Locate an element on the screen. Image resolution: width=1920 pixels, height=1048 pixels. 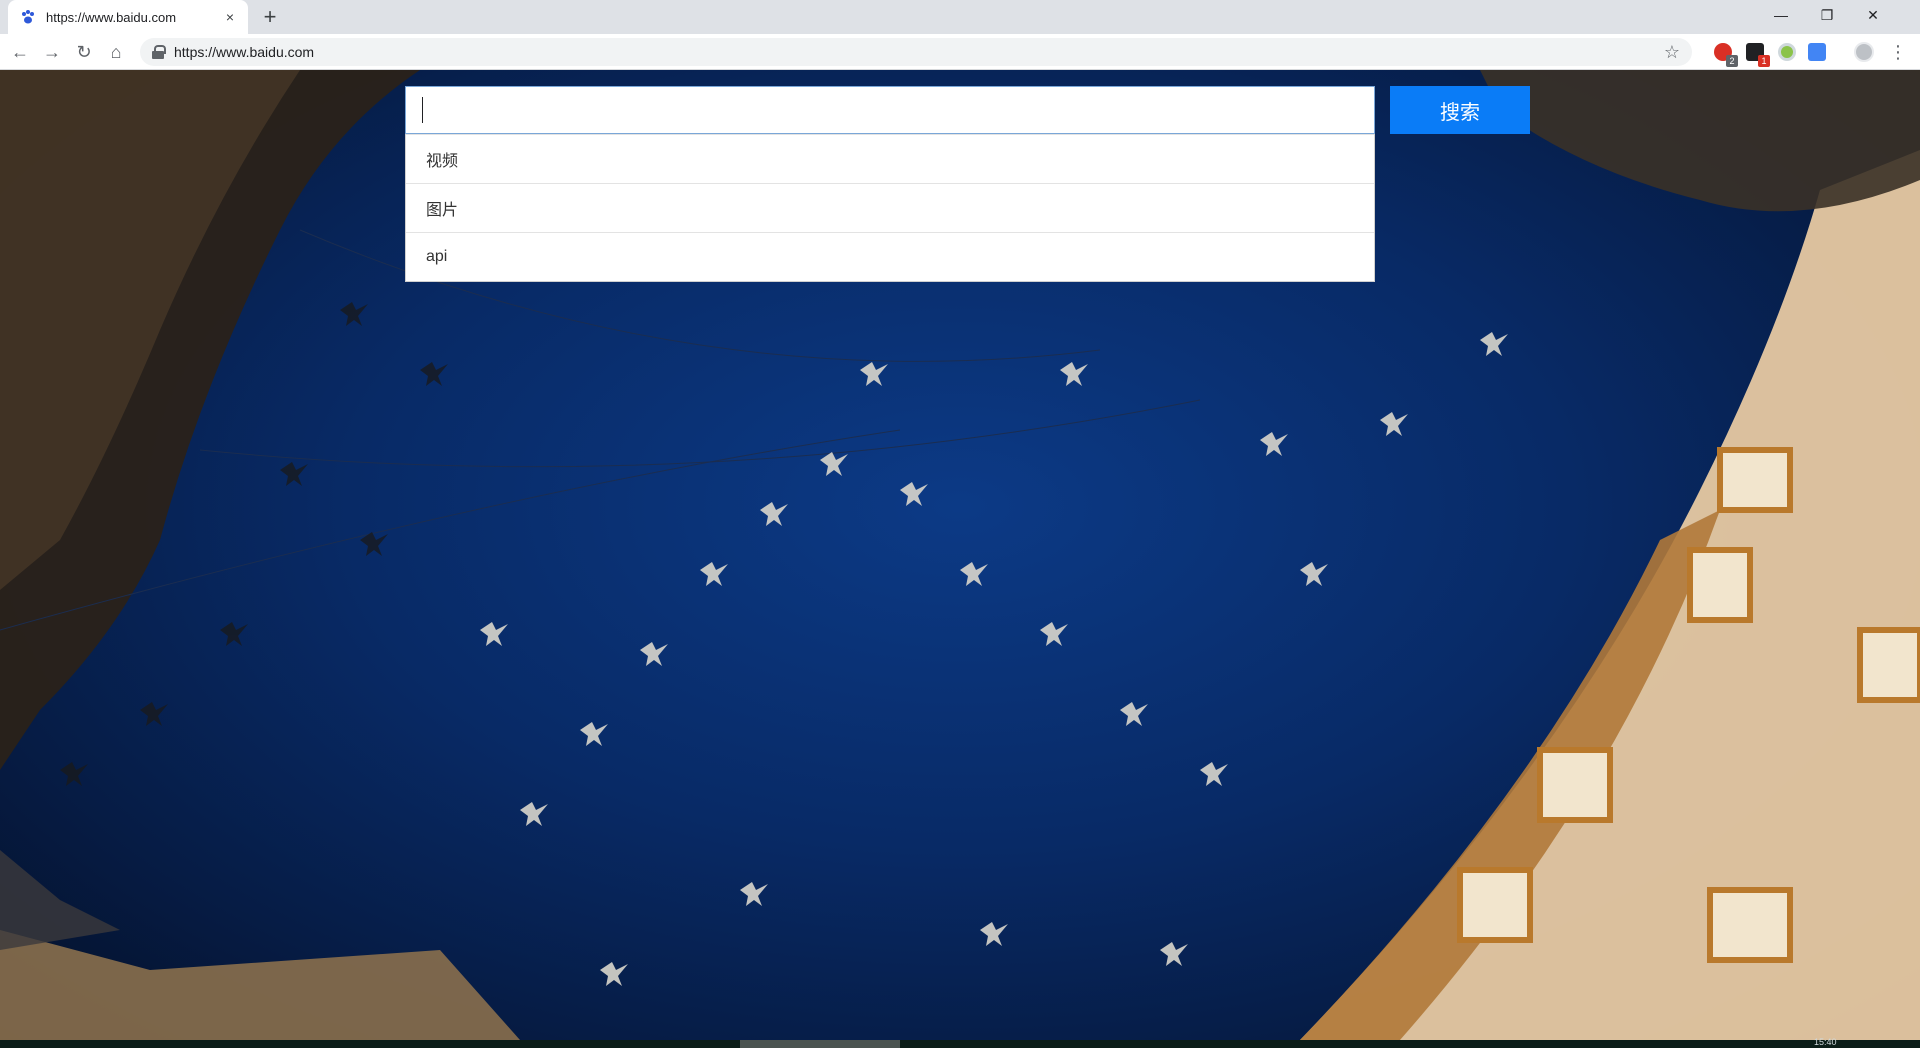
address-bar: https://www.baidu.com ☆ is located at coordinates (916, 52).